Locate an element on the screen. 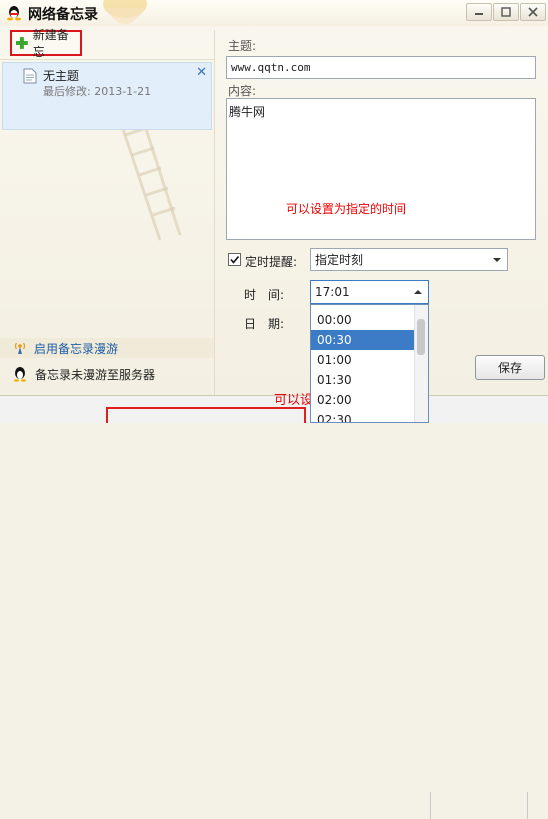 The width and height of the screenshot is (548, 819). content-text: 腾牛网 is located at coordinates (247, 112).